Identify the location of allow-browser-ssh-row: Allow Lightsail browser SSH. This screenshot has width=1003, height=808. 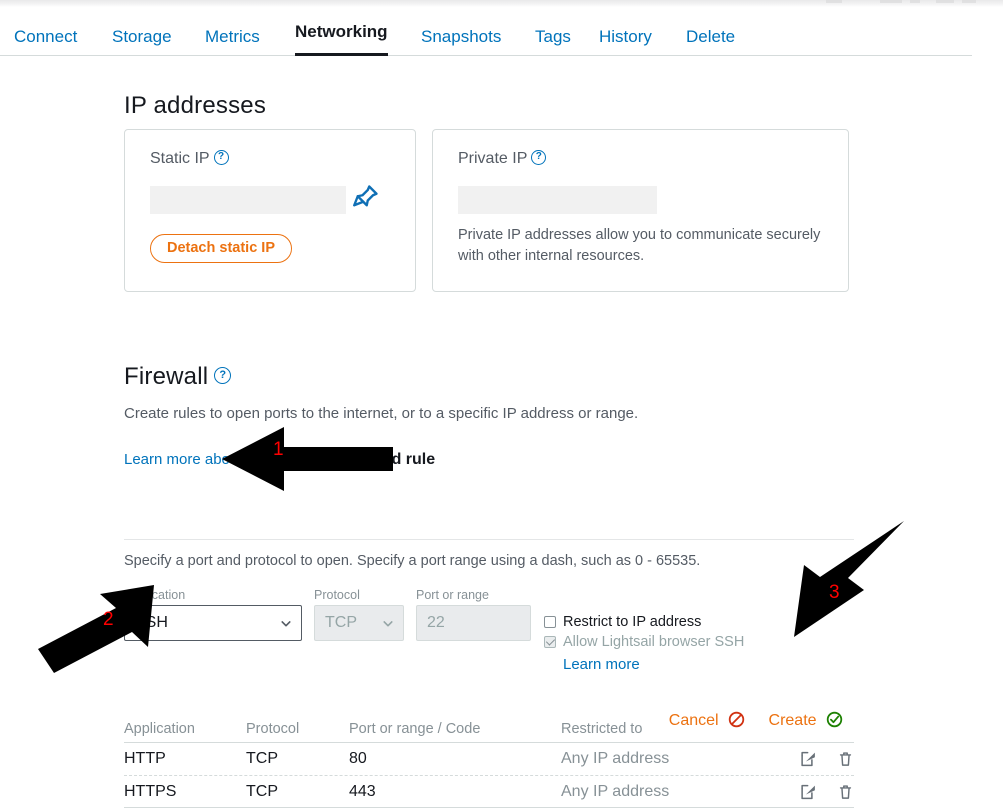
(664, 642).